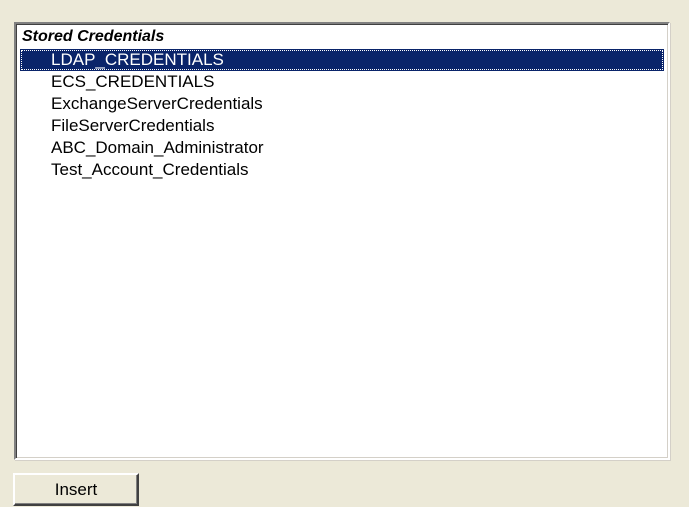 The width and height of the screenshot is (689, 507). Describe the element at coordinates (76, 489) in the screenshot. I see `insert-button: Insert` at that location.